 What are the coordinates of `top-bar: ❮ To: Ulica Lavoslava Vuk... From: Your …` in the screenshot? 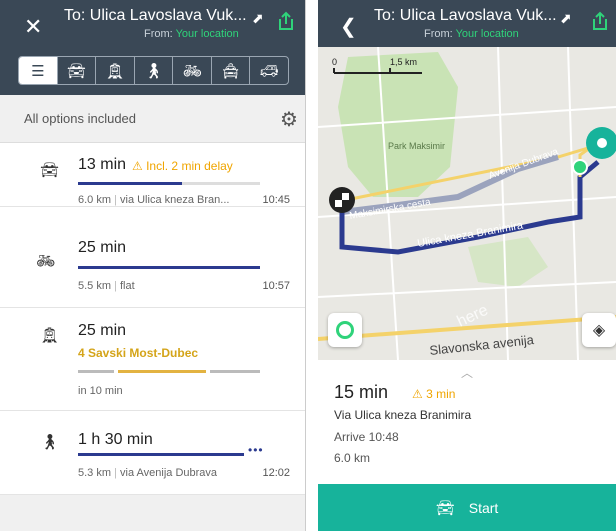 It's located at (467, 23).